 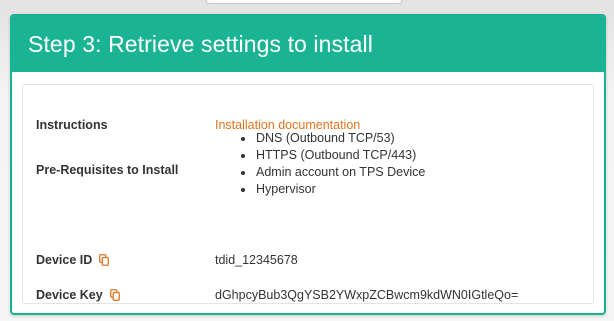 I want to click on prerequisite-item: DNS (Outbound TCP/53), so click(x=340, y=138).